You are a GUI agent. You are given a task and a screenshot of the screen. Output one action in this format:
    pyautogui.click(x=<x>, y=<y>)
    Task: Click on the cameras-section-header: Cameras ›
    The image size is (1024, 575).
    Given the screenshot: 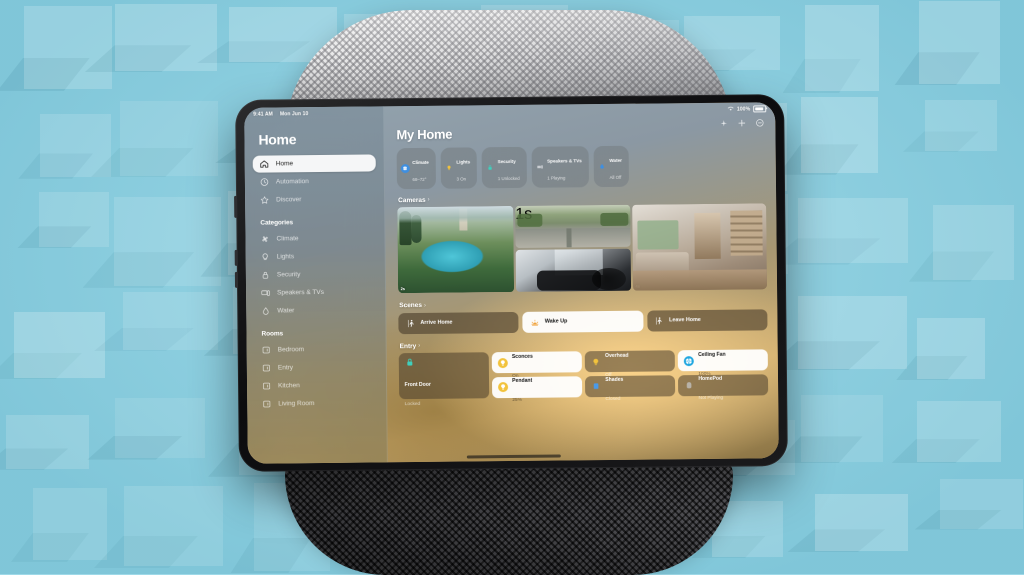 What is the action you would take?
    pyautogui.click(x=582, y=198)
    